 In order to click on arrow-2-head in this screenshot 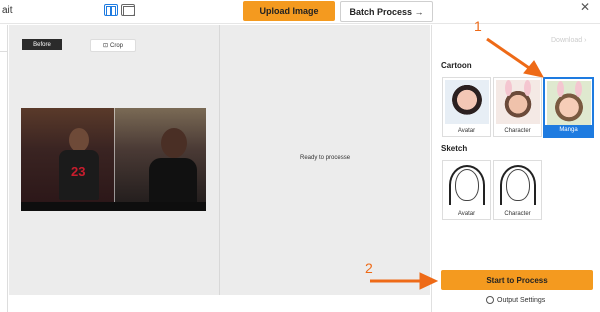, I will do `click(429, 281)`.